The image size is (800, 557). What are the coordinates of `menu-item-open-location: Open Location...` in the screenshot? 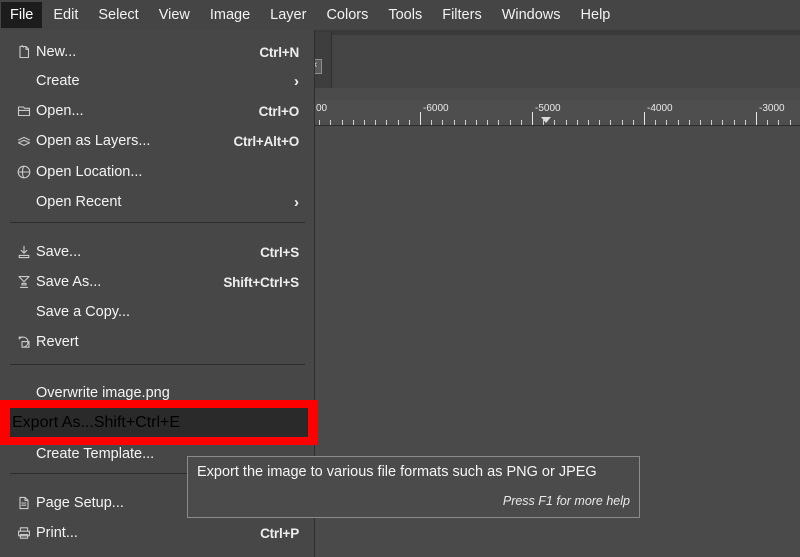 It's located at (157, 172).